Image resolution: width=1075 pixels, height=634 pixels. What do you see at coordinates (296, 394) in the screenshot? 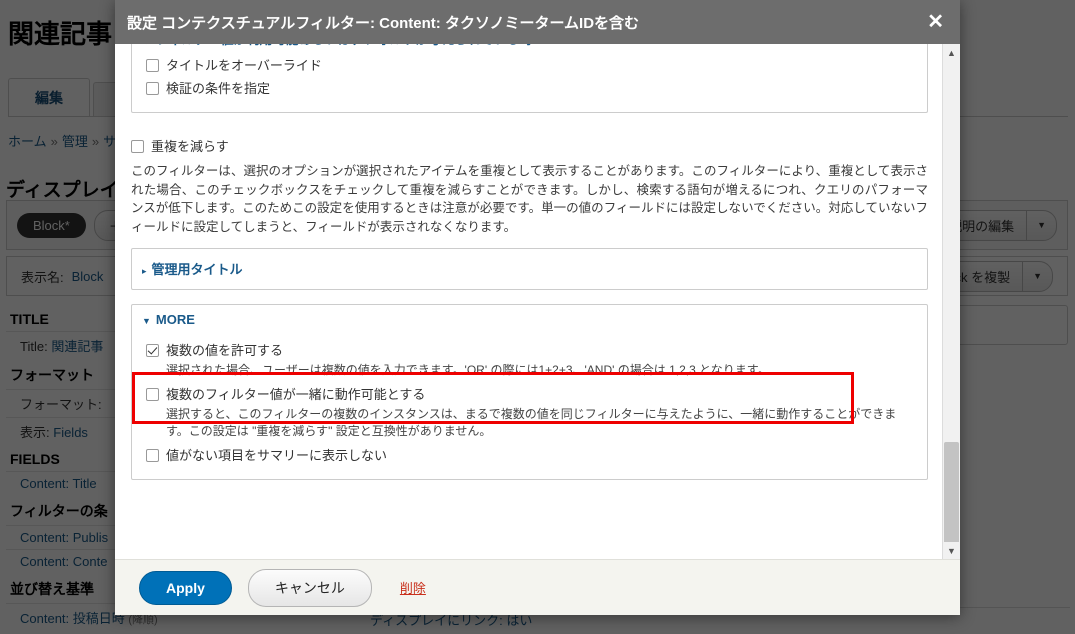
I see `filters-work-together-label: 複数のフィルター値が一緒に動作可能とする` at bounding box center [296, 394].